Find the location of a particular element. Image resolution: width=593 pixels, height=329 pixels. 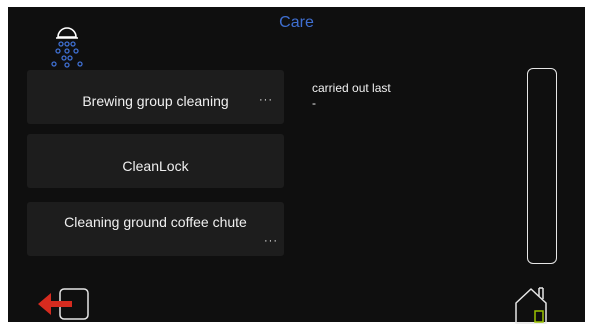

cleanlock-button: CleanLock is located at coordinates (155, 161).